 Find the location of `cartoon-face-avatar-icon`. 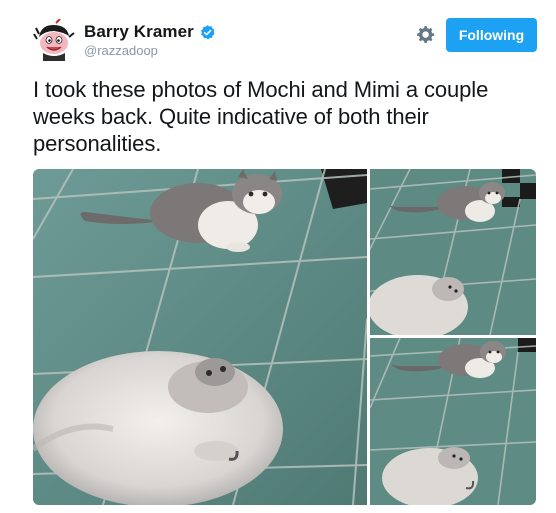

cartoon-face-avatar-icon is located at coordinates (54, 40).